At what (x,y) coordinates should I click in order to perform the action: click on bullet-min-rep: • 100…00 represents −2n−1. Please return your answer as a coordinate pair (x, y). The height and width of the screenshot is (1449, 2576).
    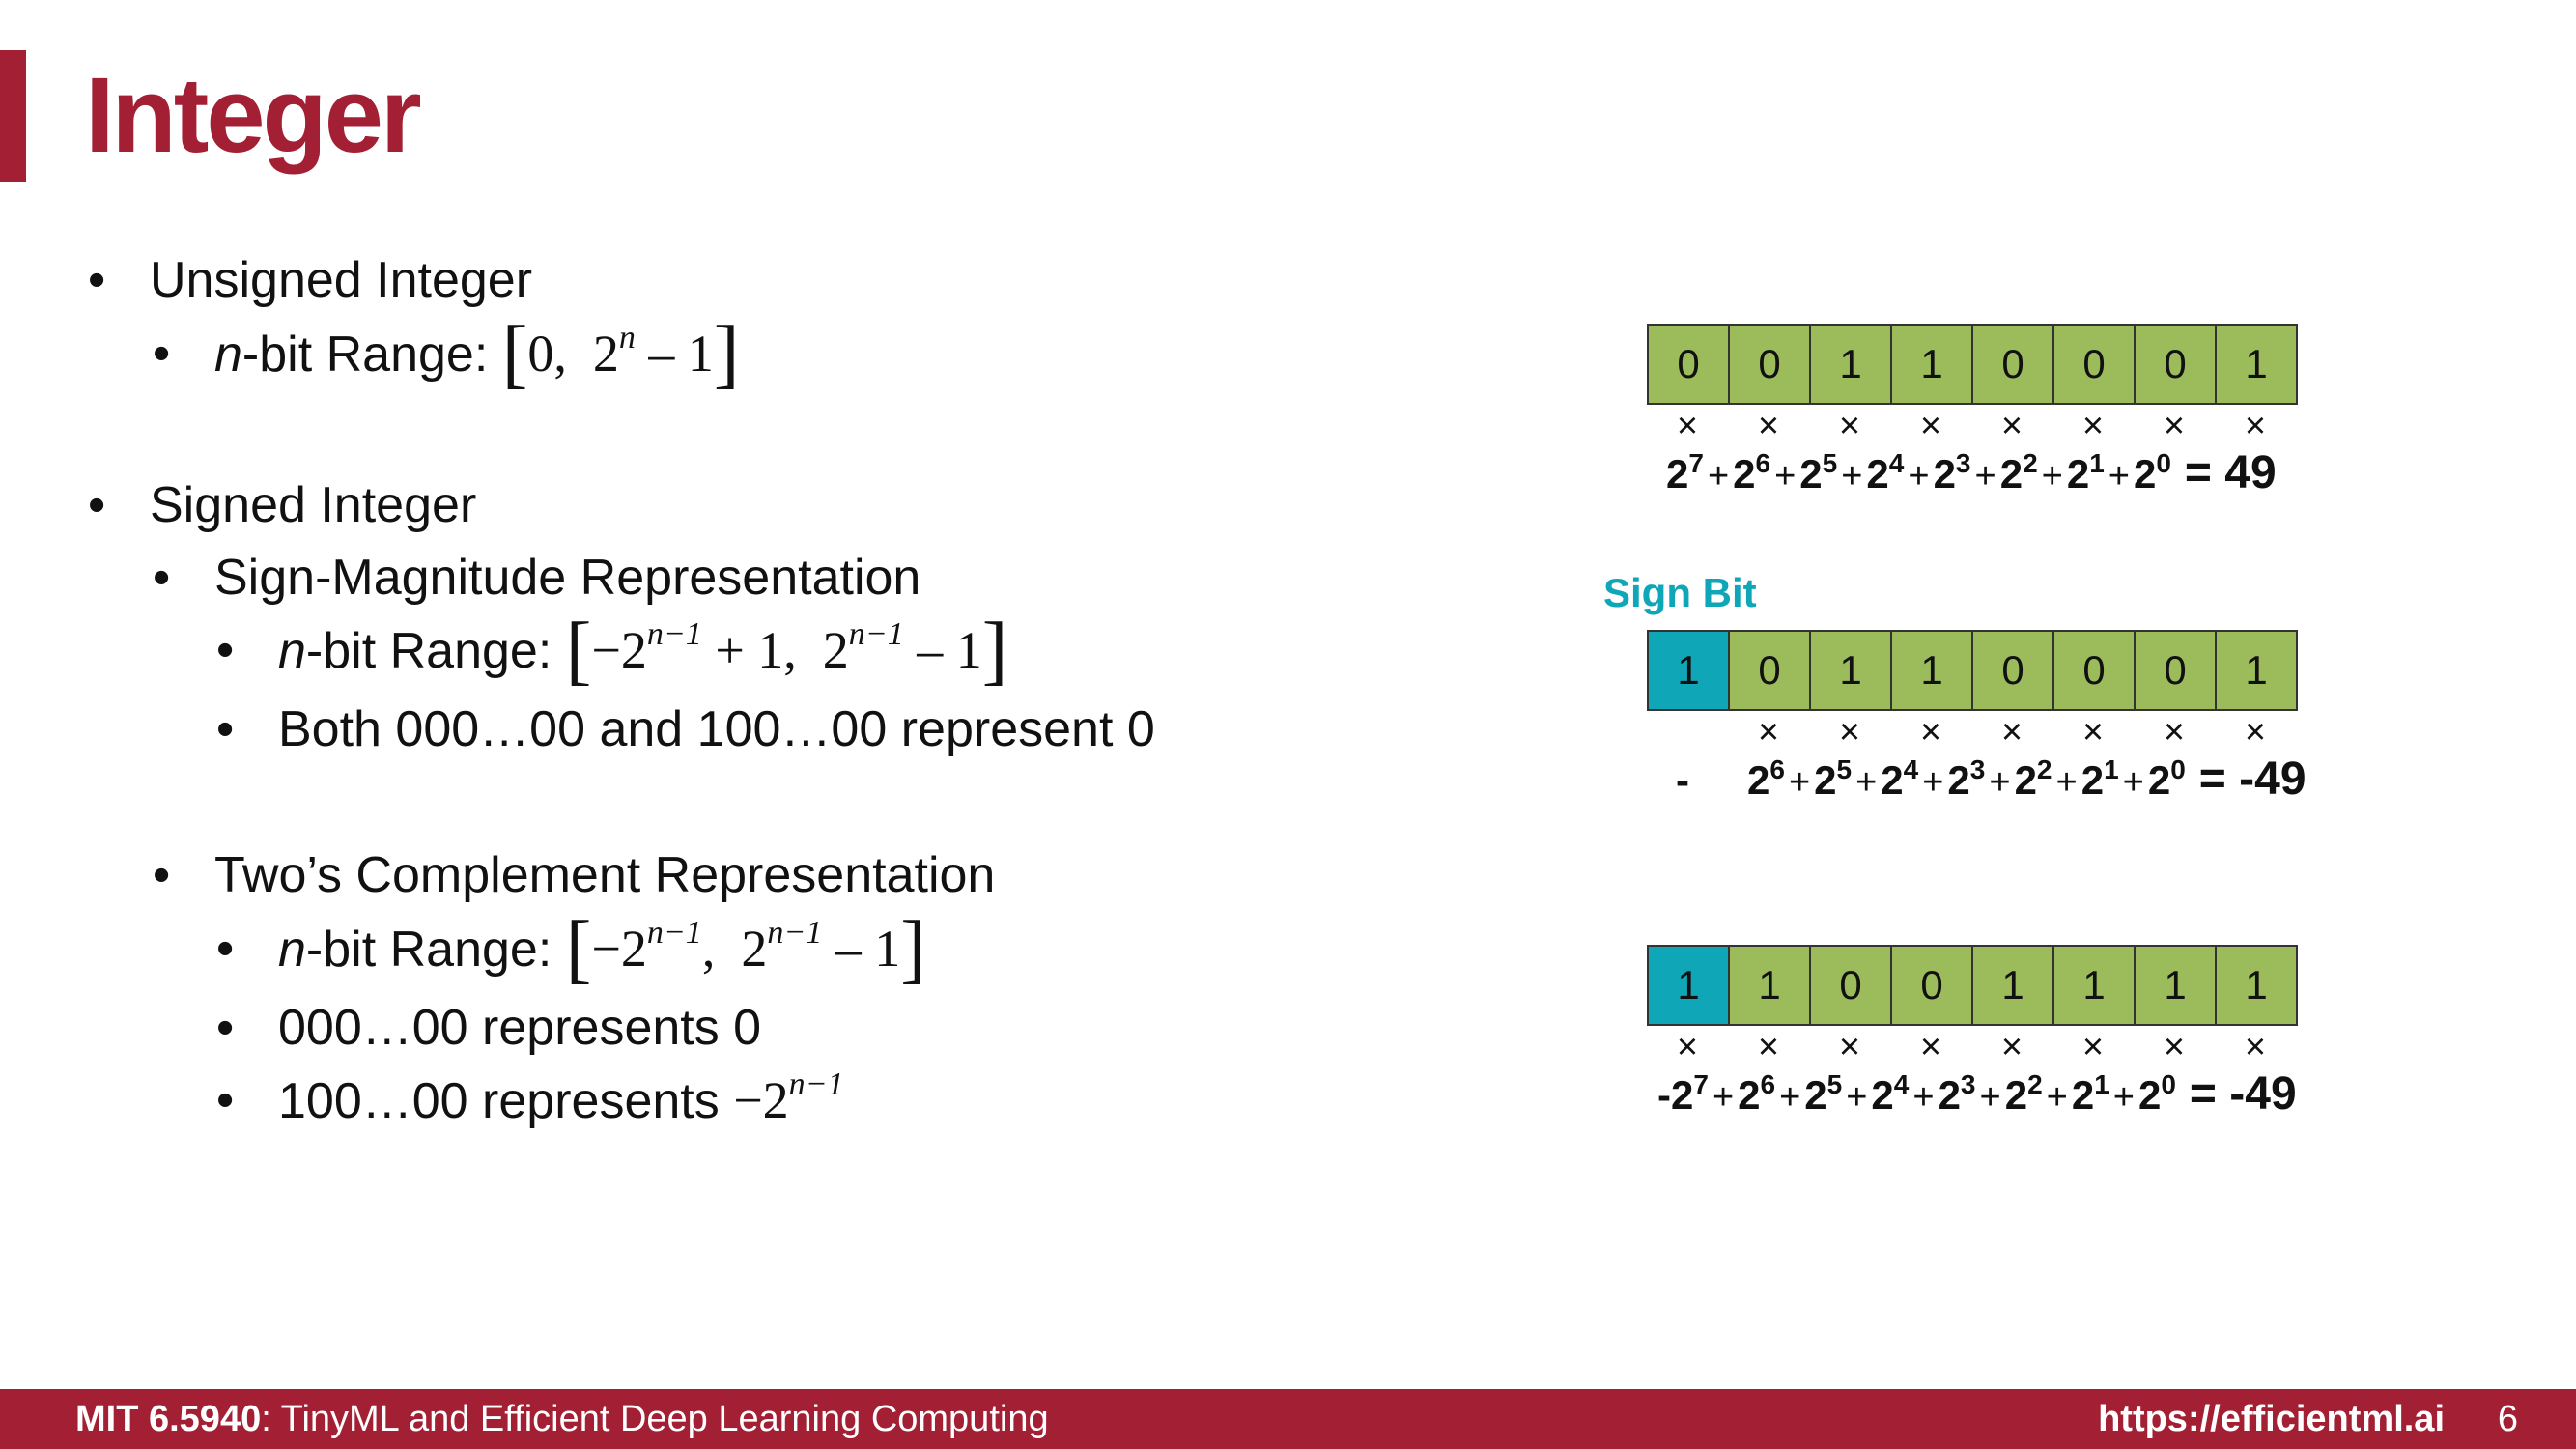
    Looking at the image, I should click on (530, 1099).